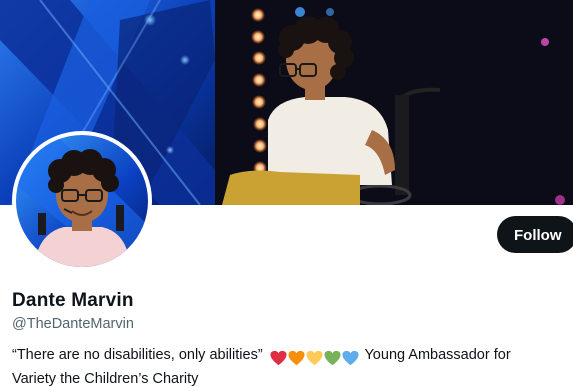 This screenshot has height=387, width=573. What do you see at coordinates (535, 234) in the screenshot?
I see `follow-button: Follow` at bounding box center [535, 234].